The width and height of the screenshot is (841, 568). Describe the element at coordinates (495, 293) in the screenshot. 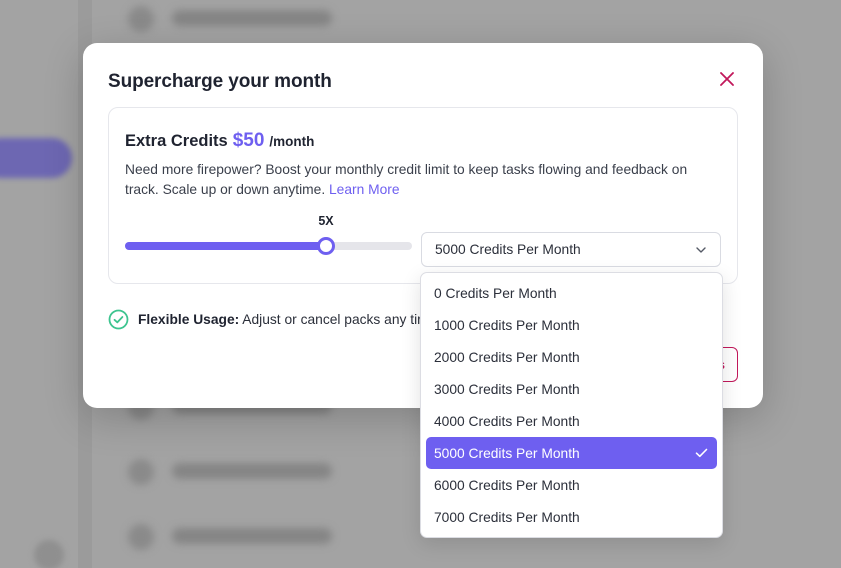

I see `dropdown-option-label: 0 Credits Per Month` at that location.